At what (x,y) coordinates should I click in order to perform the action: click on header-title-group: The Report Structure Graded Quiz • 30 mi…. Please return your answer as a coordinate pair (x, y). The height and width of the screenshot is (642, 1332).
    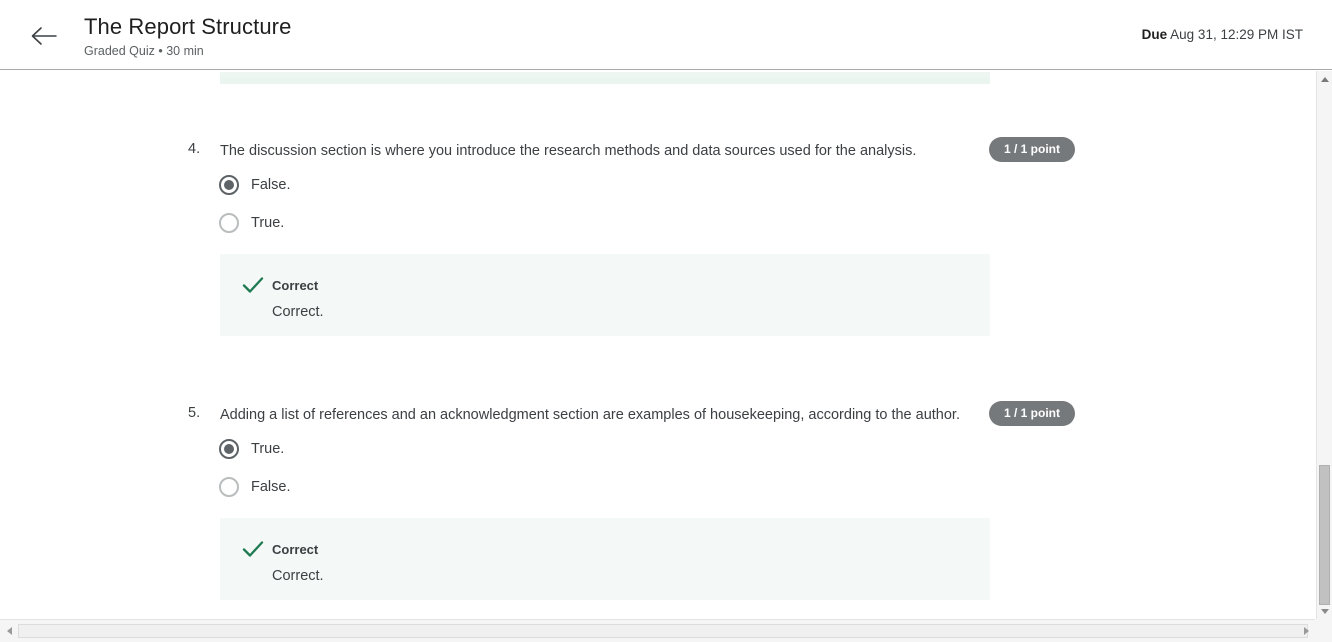
    Looking at the image, I should click on (187, 36).